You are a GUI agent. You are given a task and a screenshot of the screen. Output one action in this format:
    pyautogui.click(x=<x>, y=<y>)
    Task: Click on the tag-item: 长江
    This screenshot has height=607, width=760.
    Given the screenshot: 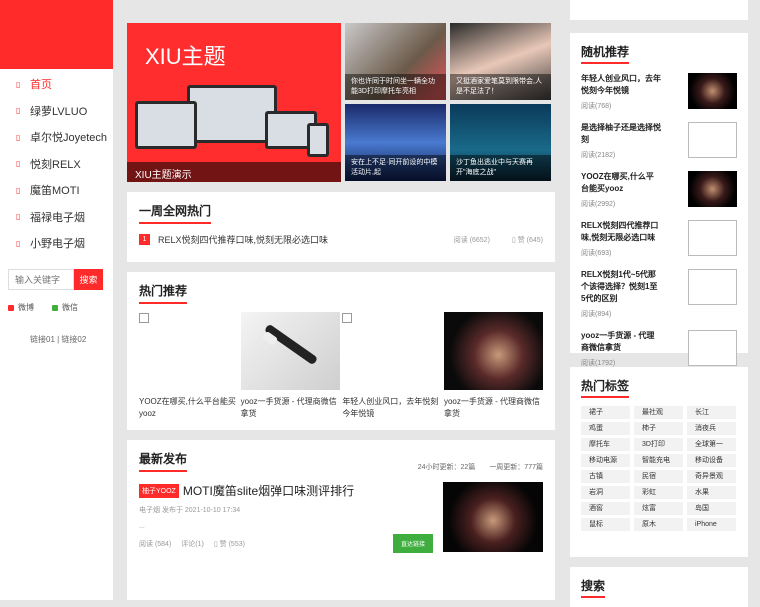 What is the action you would take?
    pyautogui.click(x=711, y=412)
    